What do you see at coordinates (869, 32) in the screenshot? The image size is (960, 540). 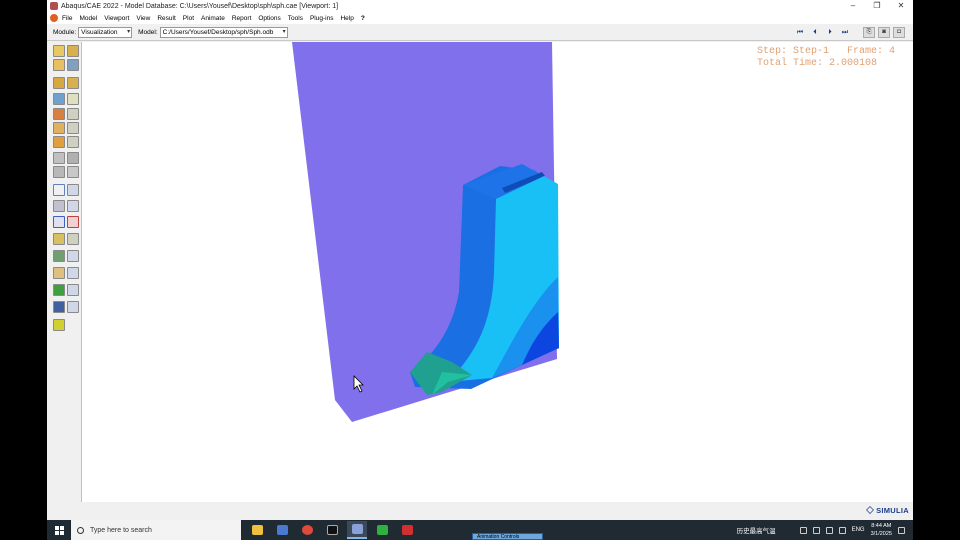 I see `copy-icon: ⎘` at bounding box center [869, 32].